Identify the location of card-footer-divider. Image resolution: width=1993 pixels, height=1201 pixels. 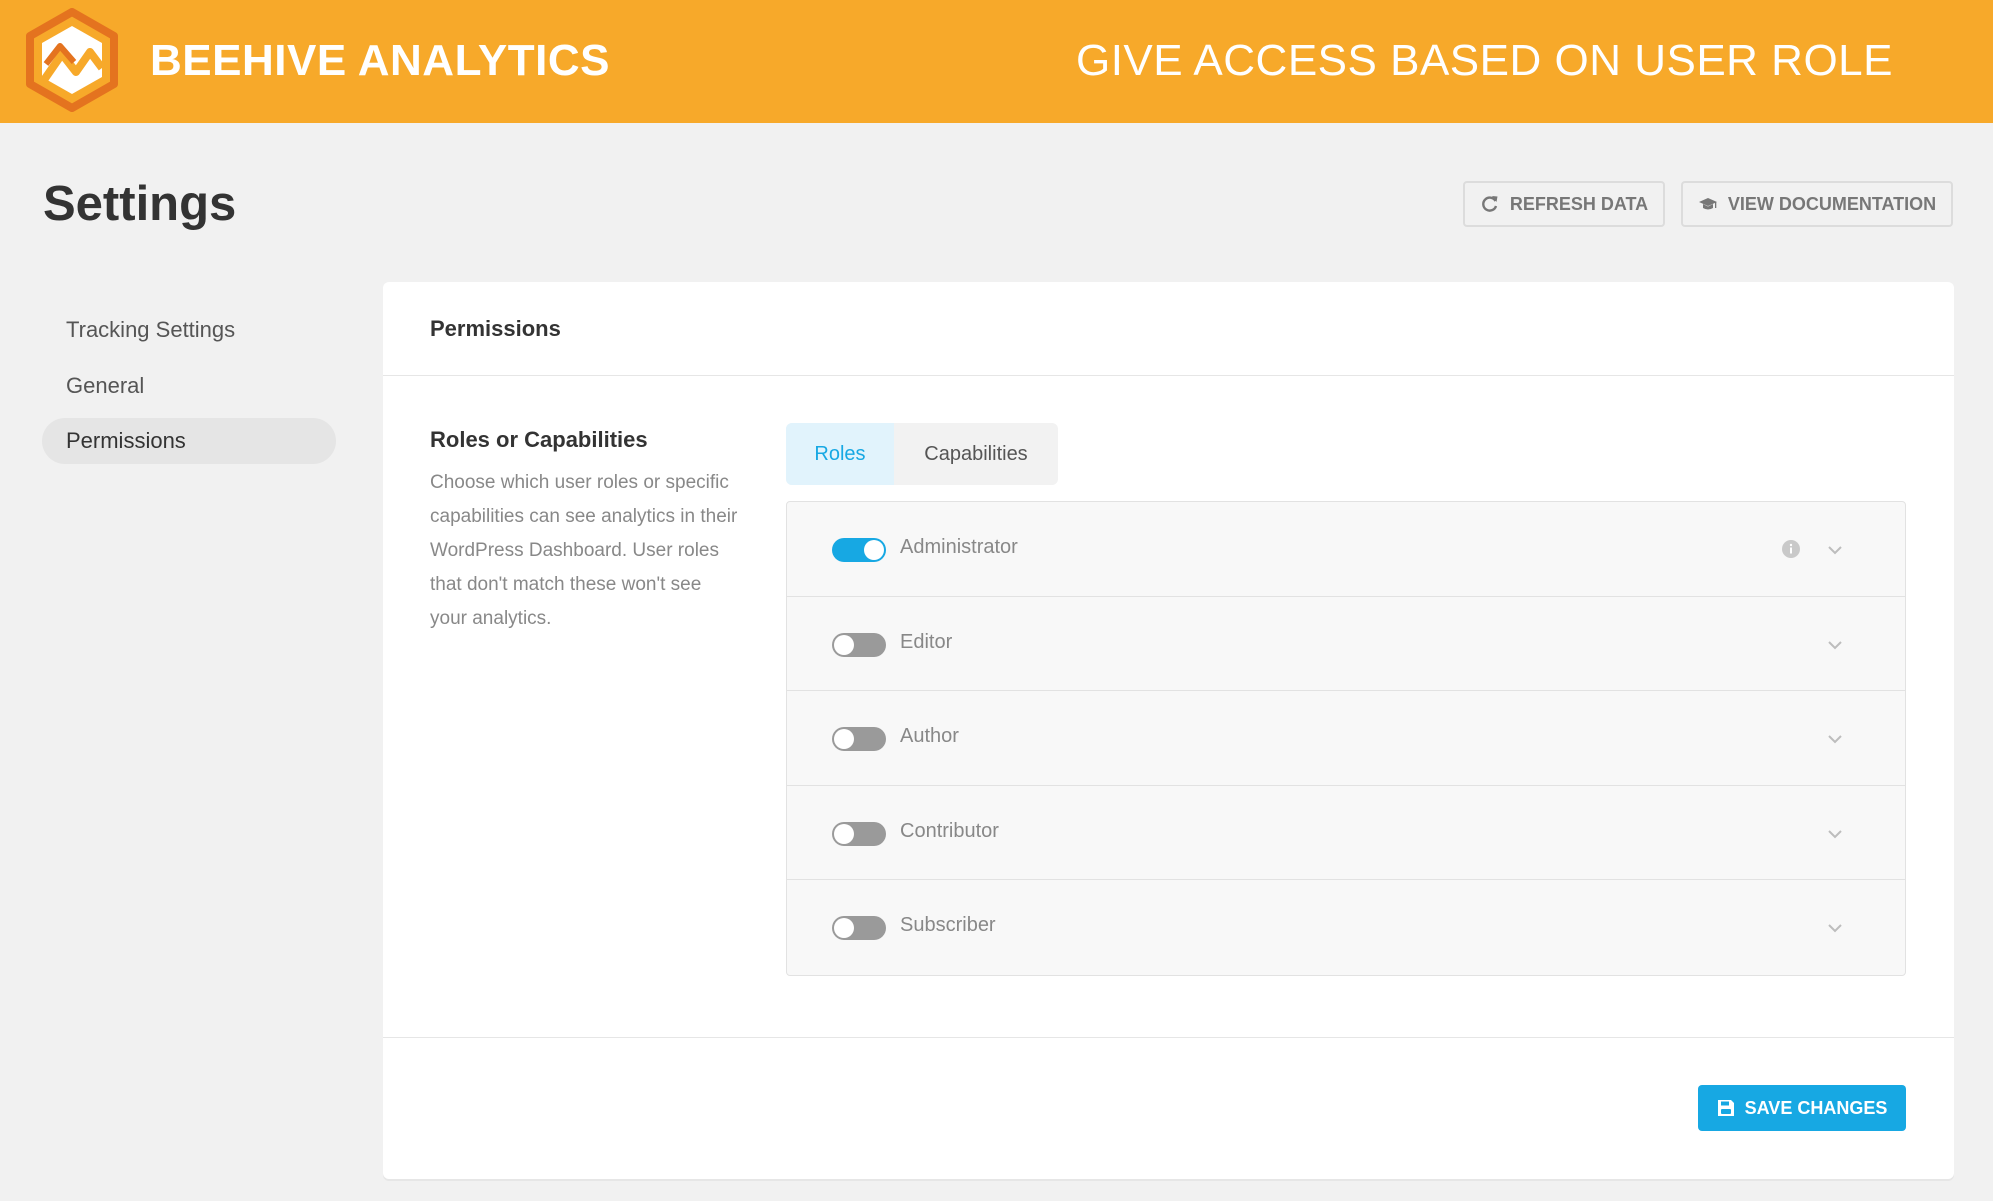
(1168, 1037).